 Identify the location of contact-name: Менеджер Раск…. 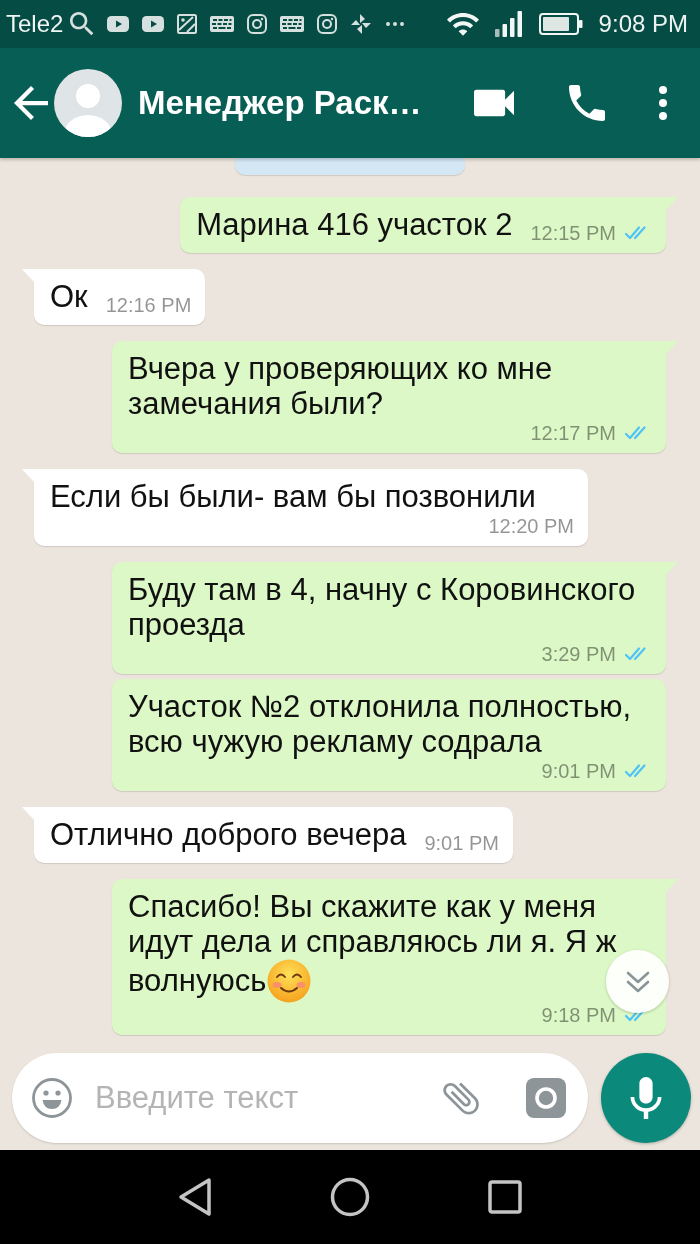
(301, 103).